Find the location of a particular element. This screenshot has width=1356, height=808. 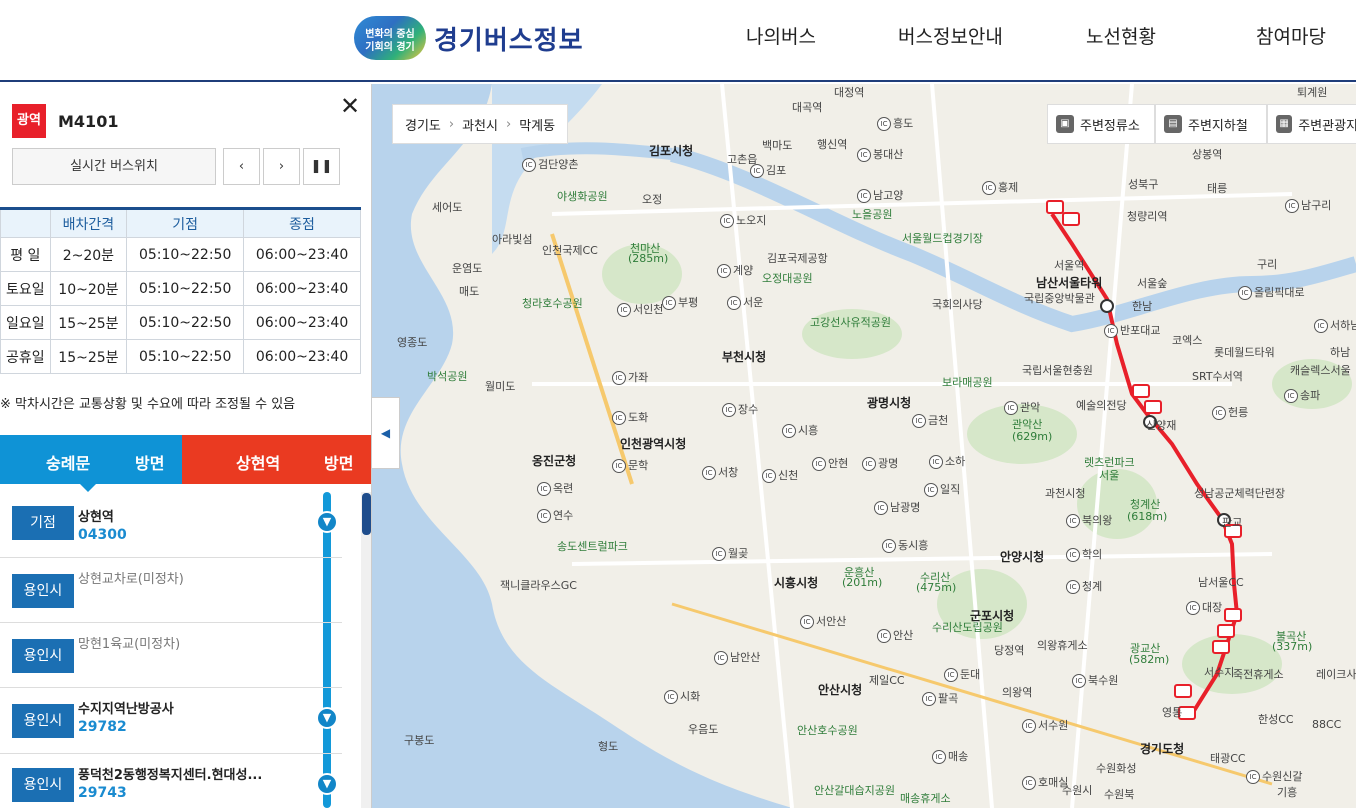

map-label: 예술의전당 is located at coordinates (1101, 405).